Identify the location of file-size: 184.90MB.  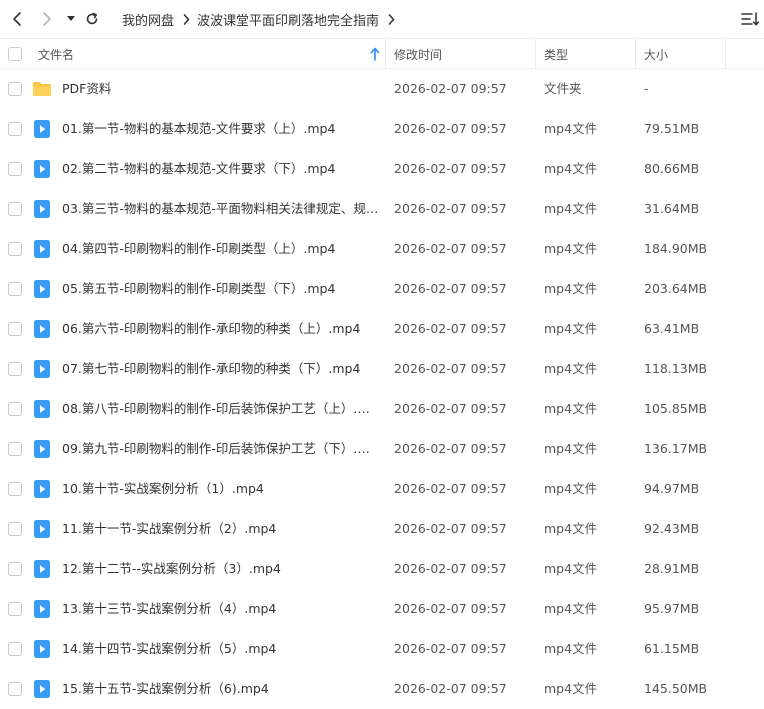
(676, 248).